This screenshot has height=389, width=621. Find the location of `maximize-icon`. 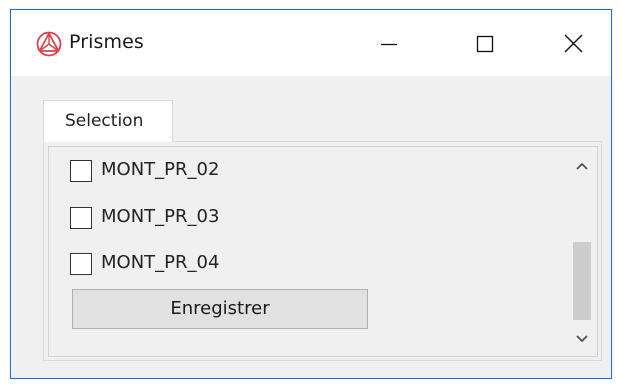

maximize-icon is located at coordinates (485, 44).